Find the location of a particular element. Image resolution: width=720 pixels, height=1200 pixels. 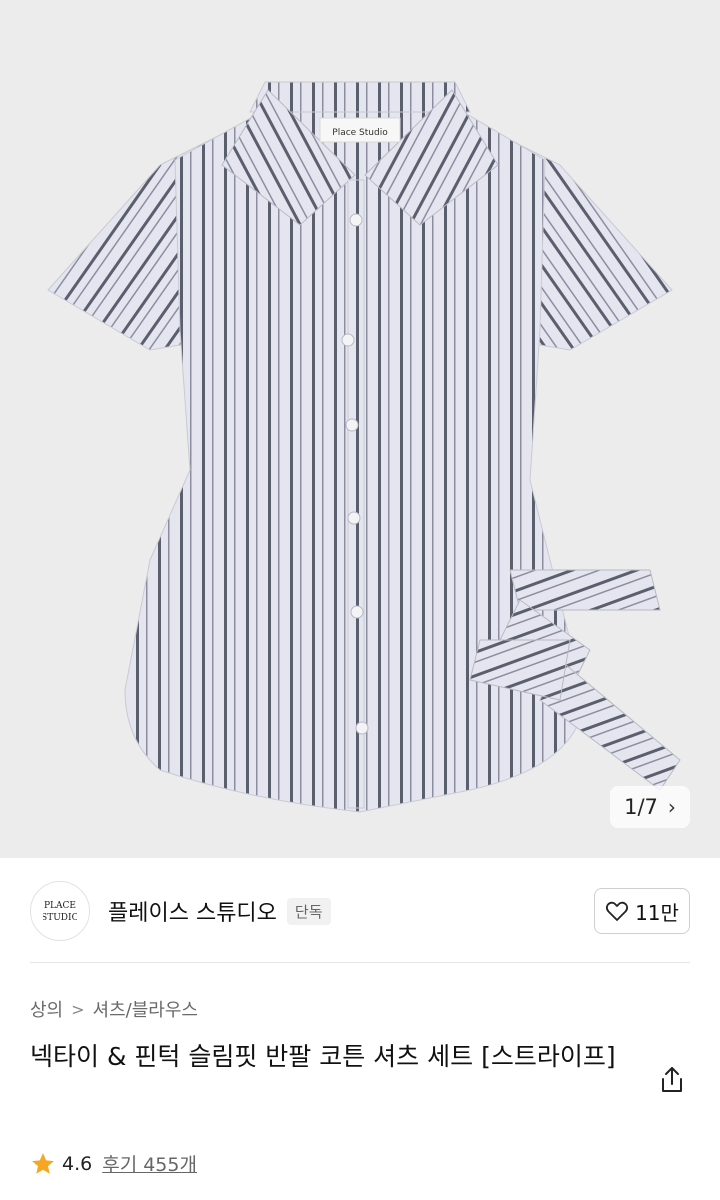

brand-logo-mark: PLACE STUDIO is located at coordinates (60, 912).